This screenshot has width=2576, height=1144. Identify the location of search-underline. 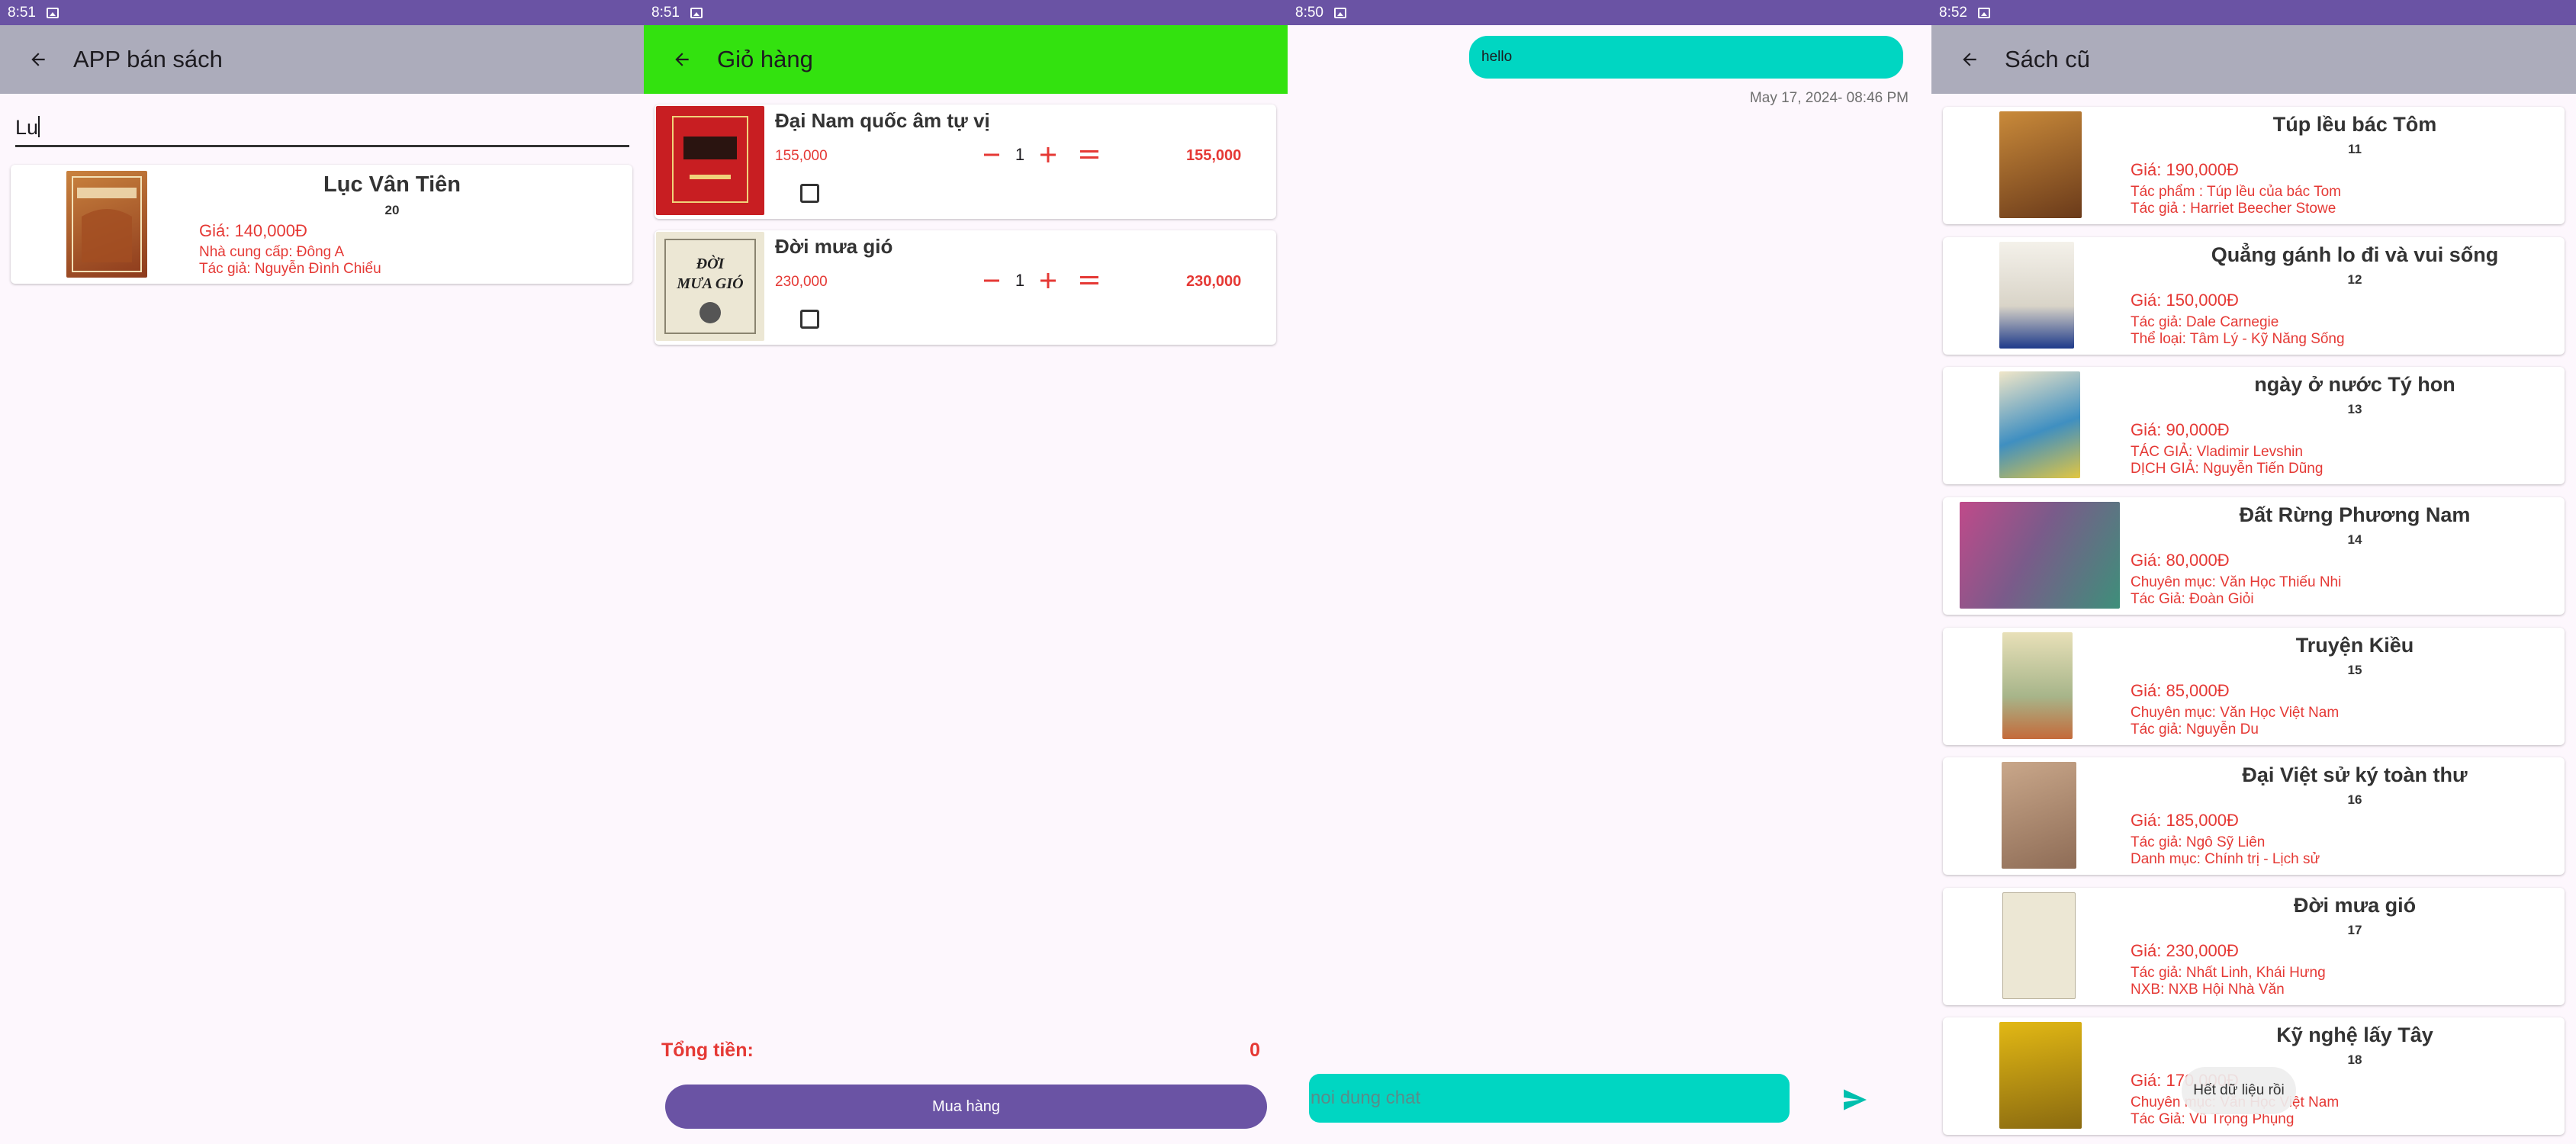
(322, 146).